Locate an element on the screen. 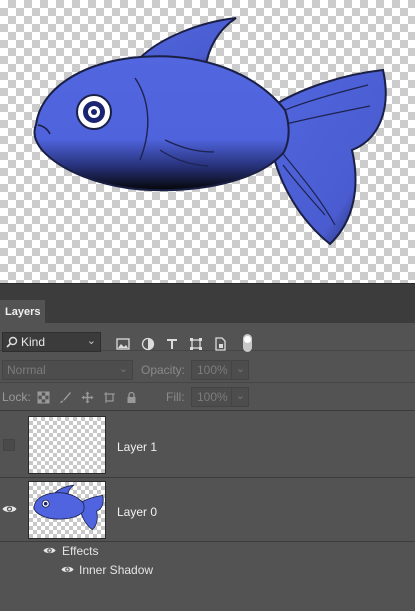 Image resolution: width=415 pixels, height=611 pixels. blend-mode-select: Normal ⌄ is located at coordinates (67, 370).